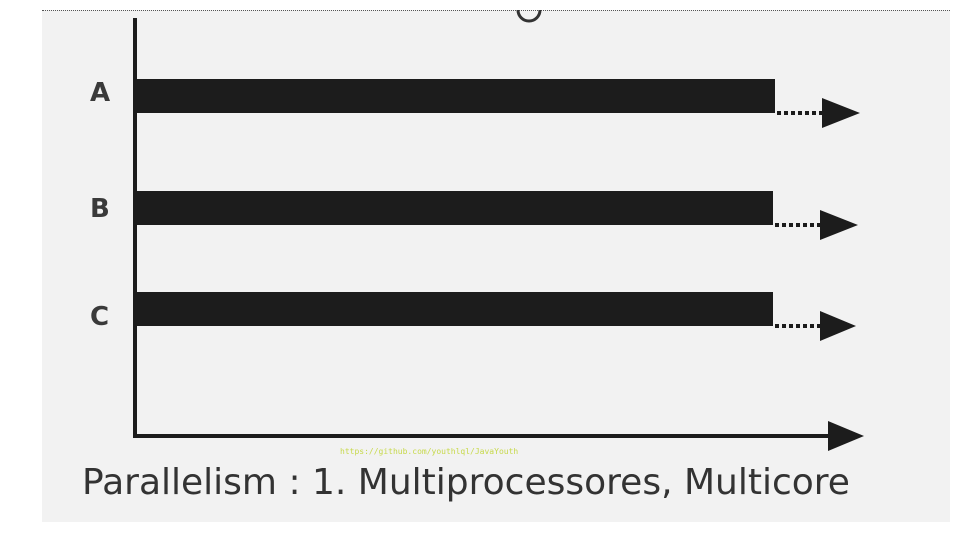 This screenshot has width=965, height=543. Describe the element at coordinates (100, 93) in the screenshot. I see `row-label-a: A` at that location.